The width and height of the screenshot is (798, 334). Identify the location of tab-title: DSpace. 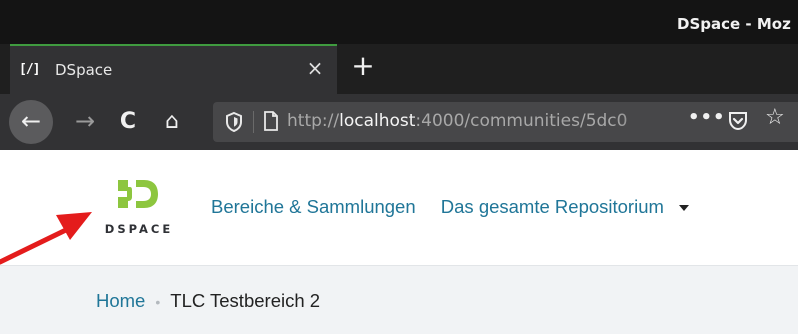
(84, 70).